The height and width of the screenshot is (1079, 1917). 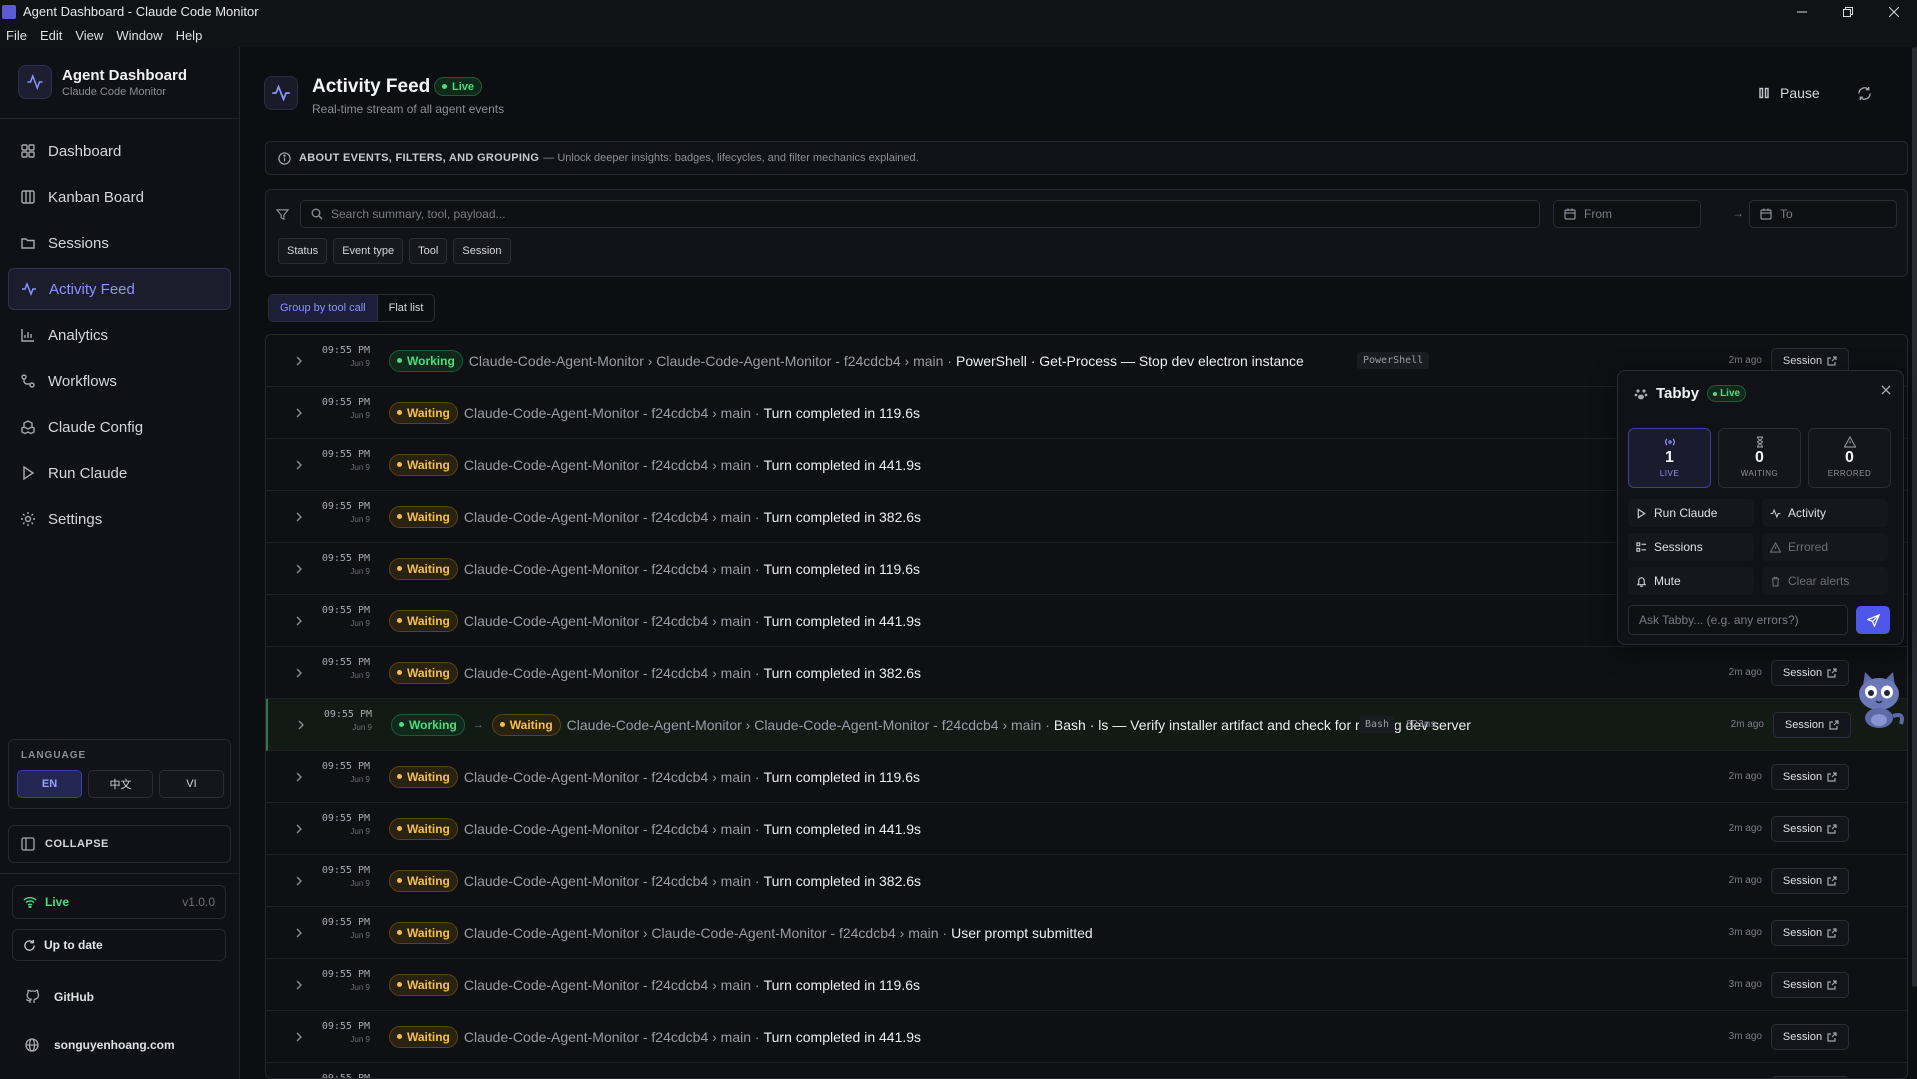 I want to click on github-link: GitHub, so click(x=59, y=997).